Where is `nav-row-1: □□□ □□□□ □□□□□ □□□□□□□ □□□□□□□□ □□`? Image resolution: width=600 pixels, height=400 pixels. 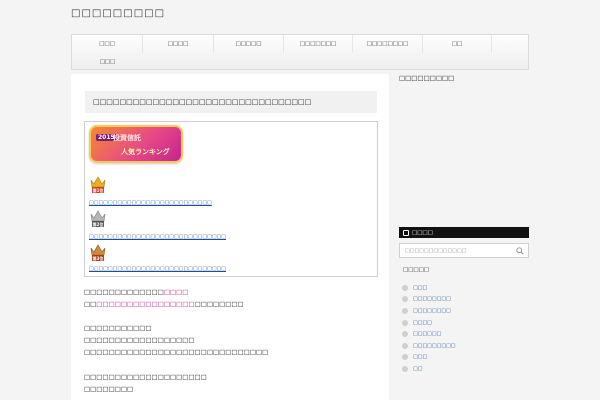 nav-row-1: □□□ □□□□ □□□□□ □□□□□□□ □□□□□□□□ □□ is located at coordinates (300, 44).